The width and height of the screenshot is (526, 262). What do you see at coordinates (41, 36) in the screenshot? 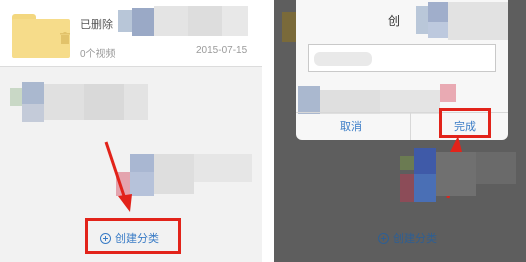
I see `folder-icon` at bounding box center [41, 36].